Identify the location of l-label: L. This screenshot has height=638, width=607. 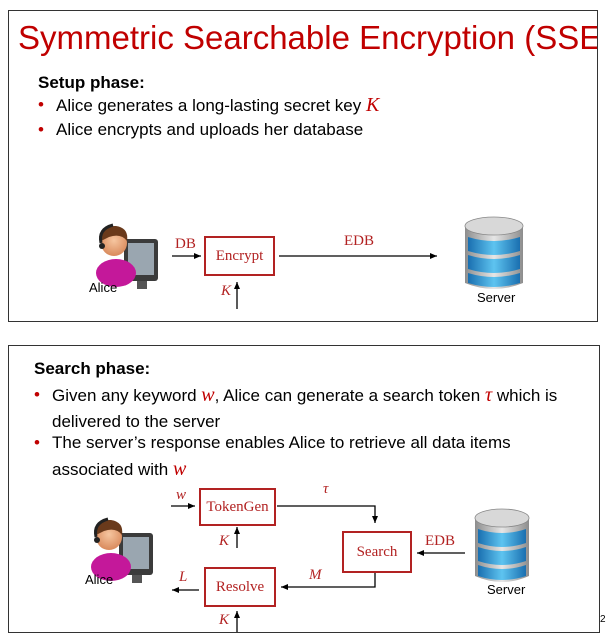
(183, 577).